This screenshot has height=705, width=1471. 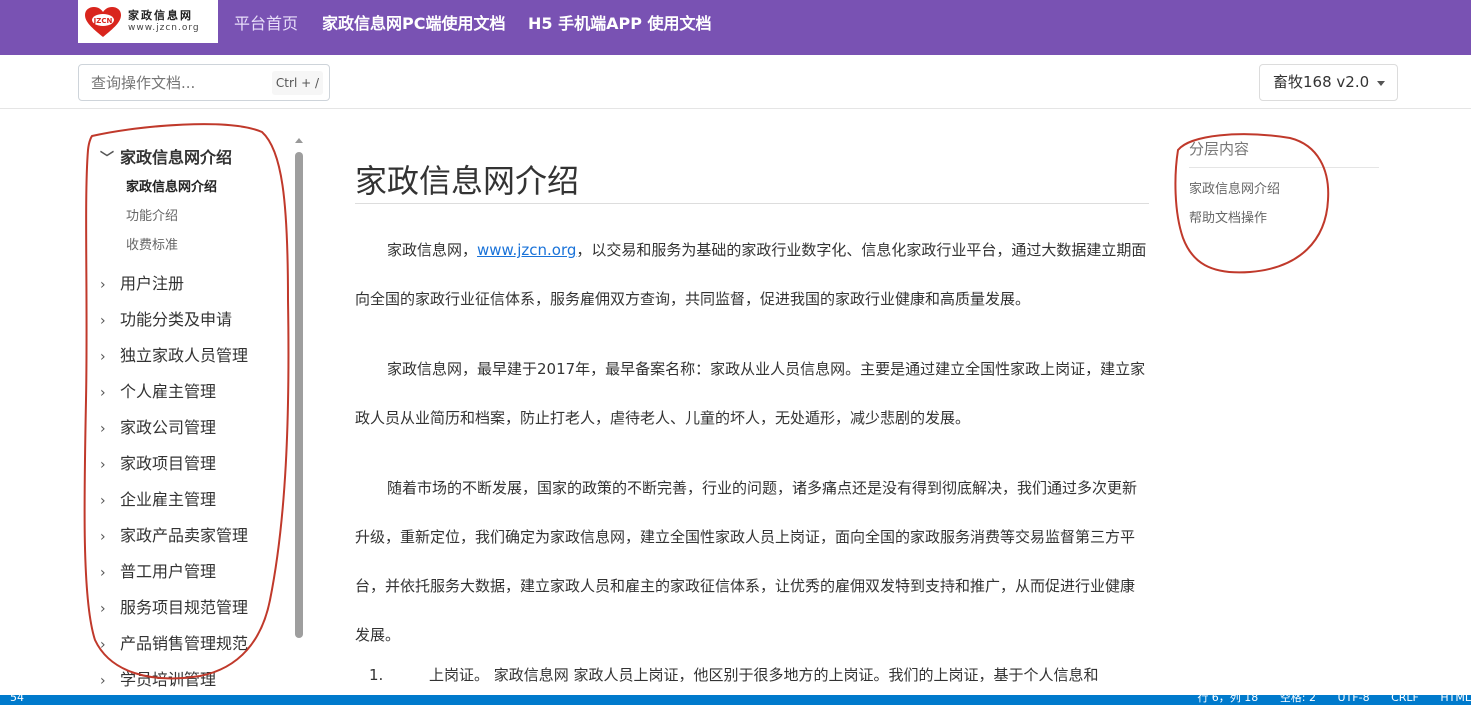 What do you see at coordinates (164, 28) in the screenshot?
I see `logo-url: www.jzcn.org` at bounding box center [164, 28].